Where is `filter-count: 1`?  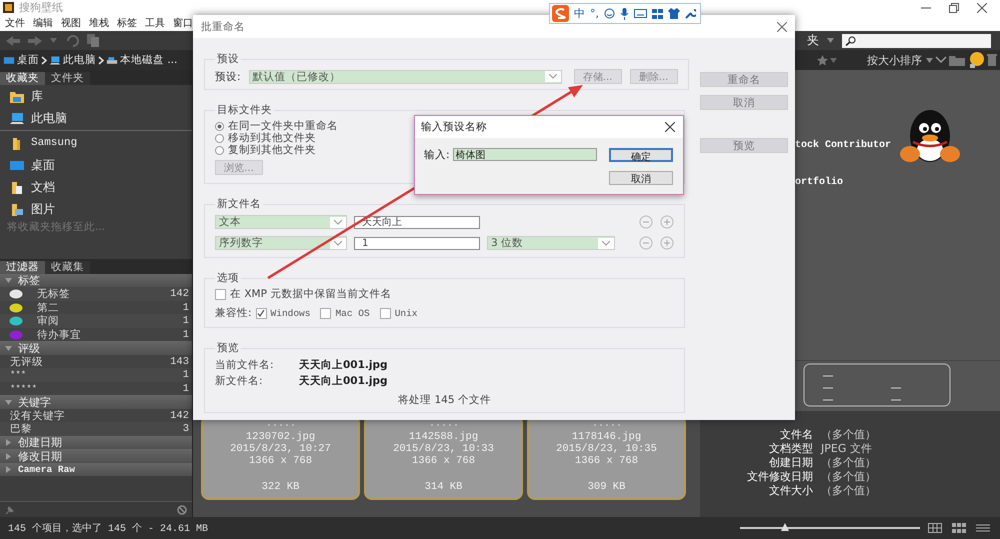 filter-count: 1 is located at coordinates (185, 375).